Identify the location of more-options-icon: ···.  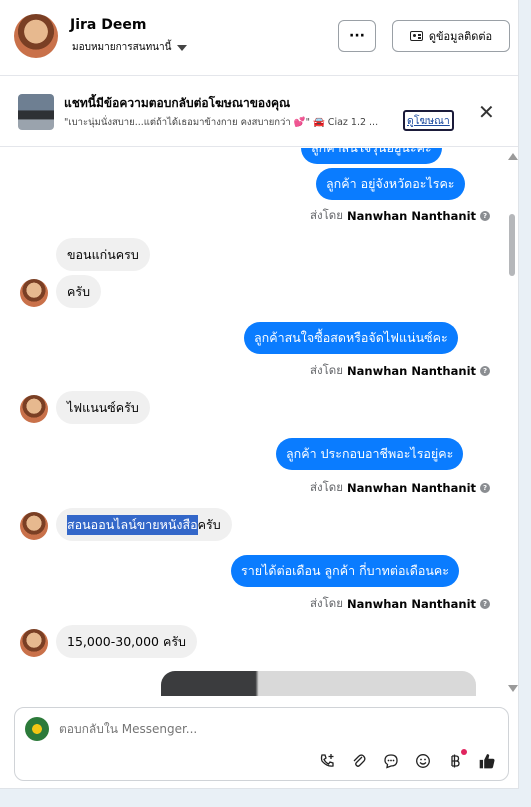
(357, 36).